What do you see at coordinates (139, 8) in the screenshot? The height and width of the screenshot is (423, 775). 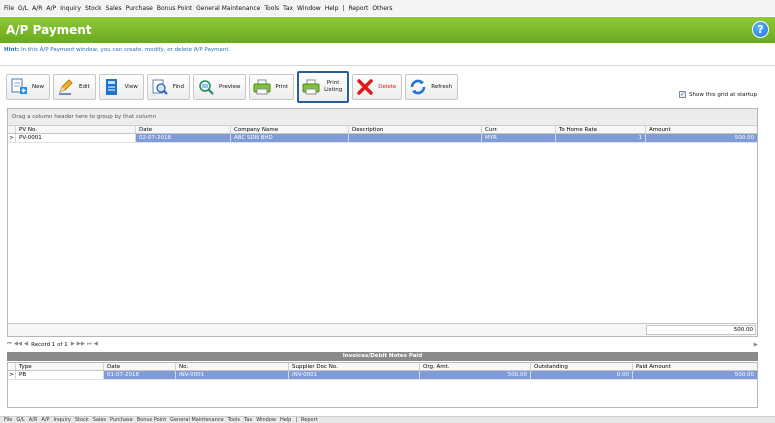 I see `menu-purchase: Purchase` at bounding box center [139, 8].